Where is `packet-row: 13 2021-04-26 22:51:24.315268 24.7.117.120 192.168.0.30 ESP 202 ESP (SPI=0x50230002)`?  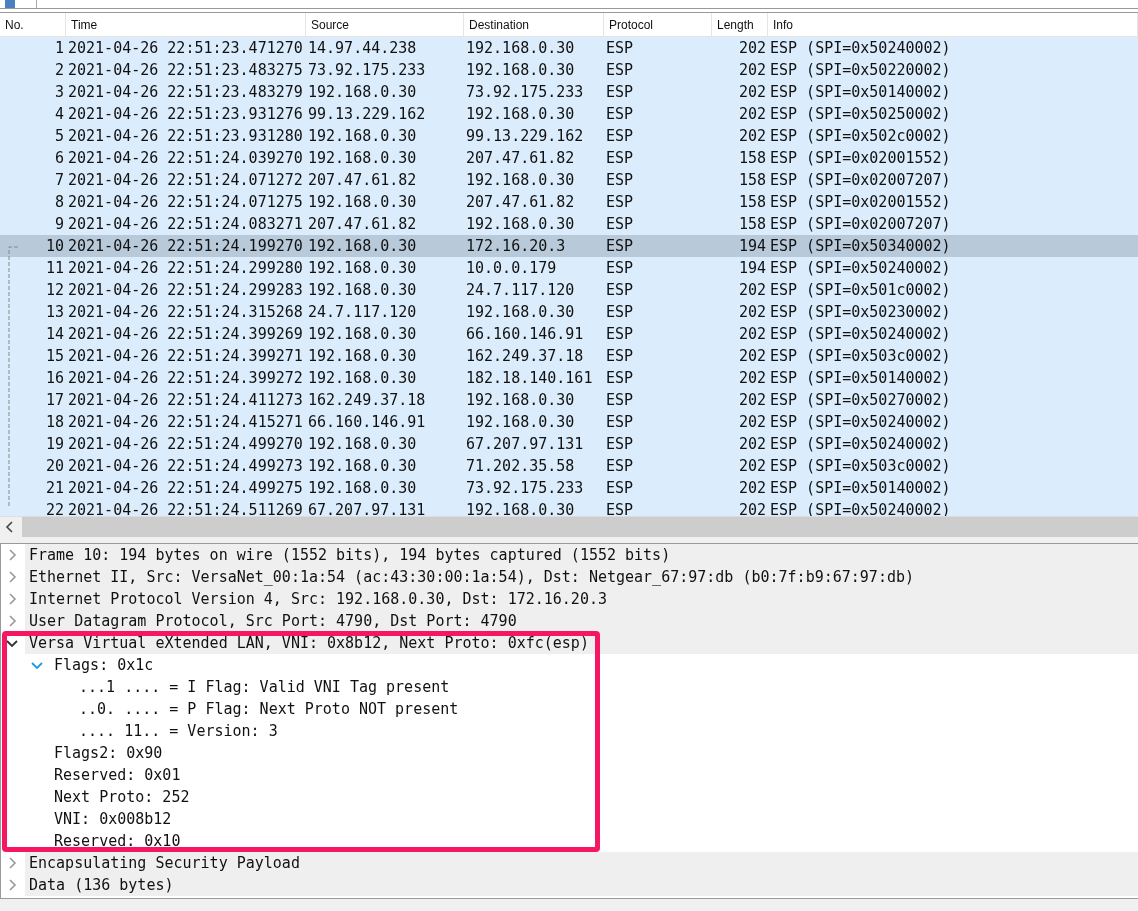 packet-row: 13 2021-04-26 22:51:24.315268 24.7.117.120 192.168.0.30 ESP 202 ESP (SPI=0x50230002) is located at coordinates (569, 312).